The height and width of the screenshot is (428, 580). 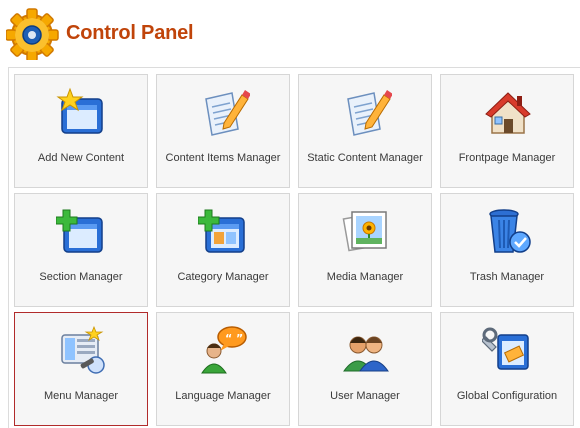 I want to click on tile-section-manager: Section Manager, so click(x=81, y=250).